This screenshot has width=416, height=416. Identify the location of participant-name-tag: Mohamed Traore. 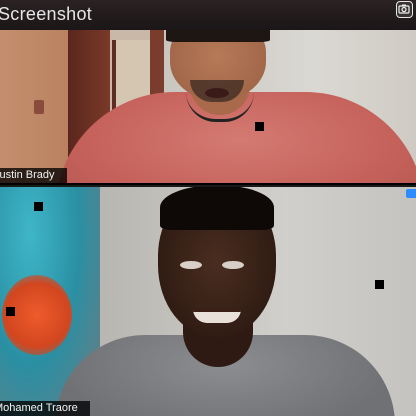
(45, 408).